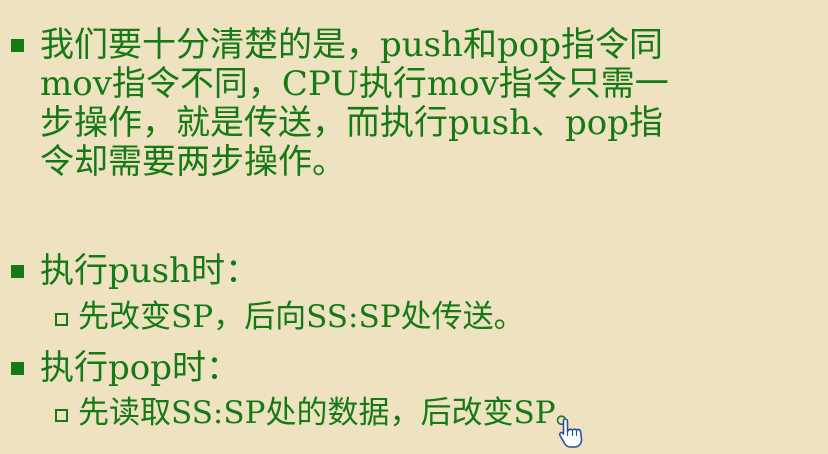 The width and height of the screenshot is (828, 454). Describe the element at coordinates (150, 271) in the screenshot. I see `push-heading: 执行push时：` at that location.